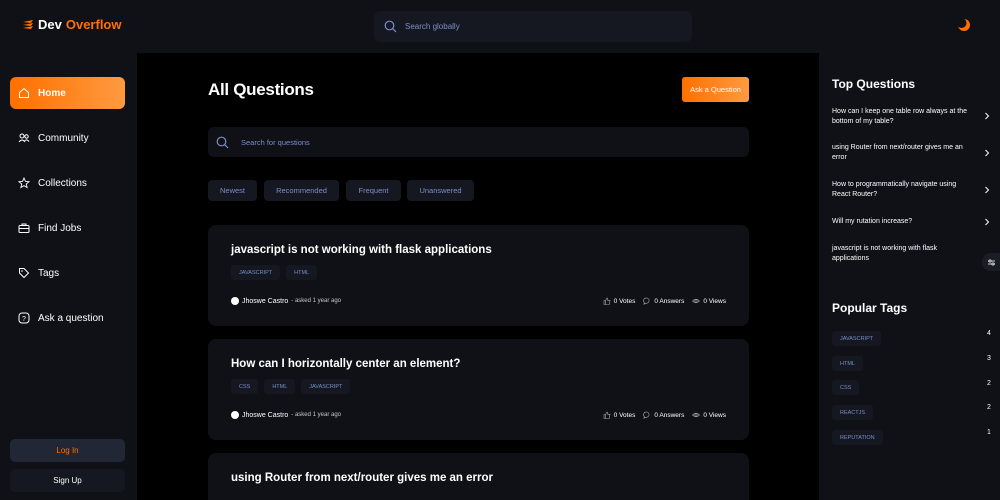  I want to click on popular-tag-chip: REACTJS, so click(853, 412).